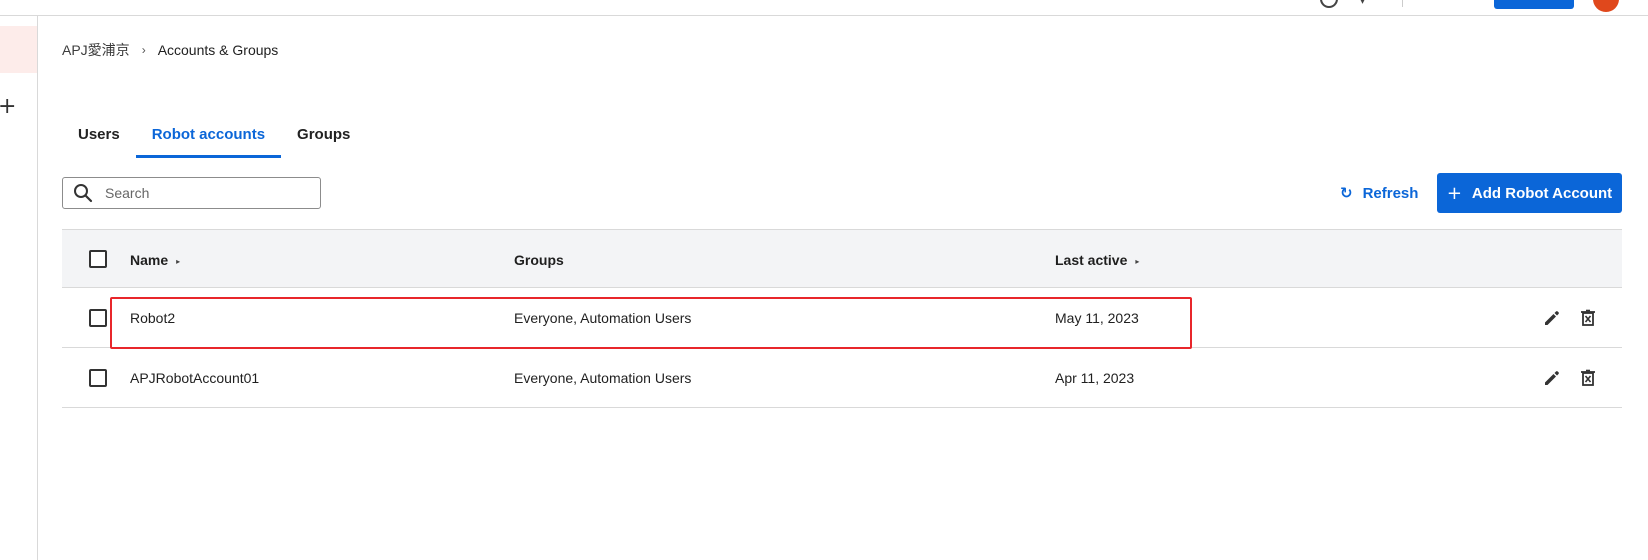  What do you see at coordinates (8, 107) in the screenshot?
I see `add-icon: +` at bounding box center [8, 107].